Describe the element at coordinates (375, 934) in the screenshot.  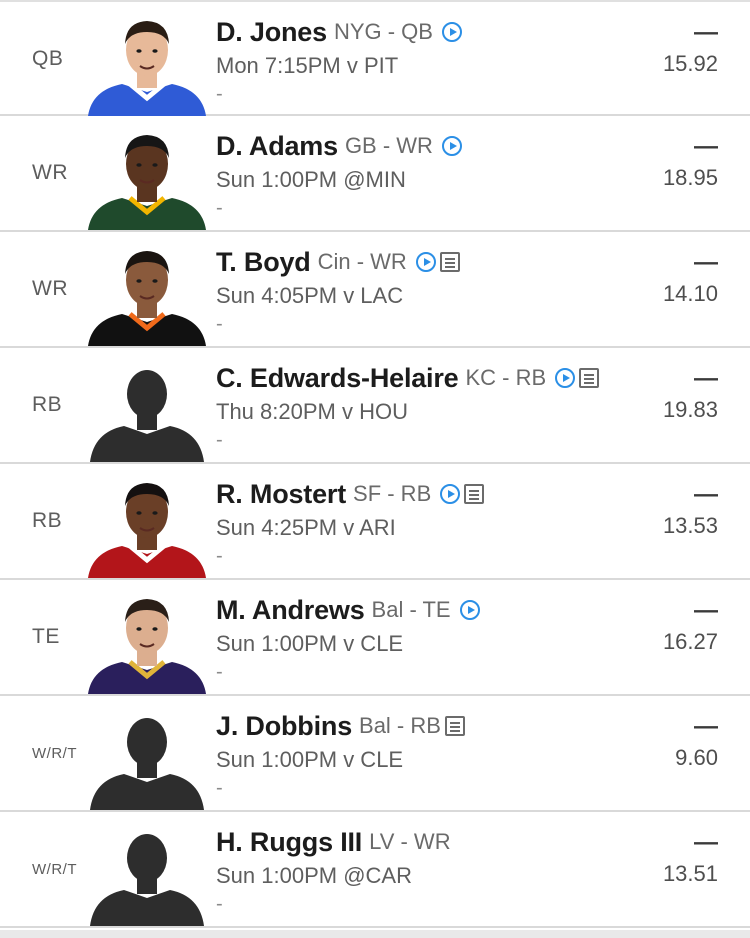
I see `list-bottom-edge` at that location.